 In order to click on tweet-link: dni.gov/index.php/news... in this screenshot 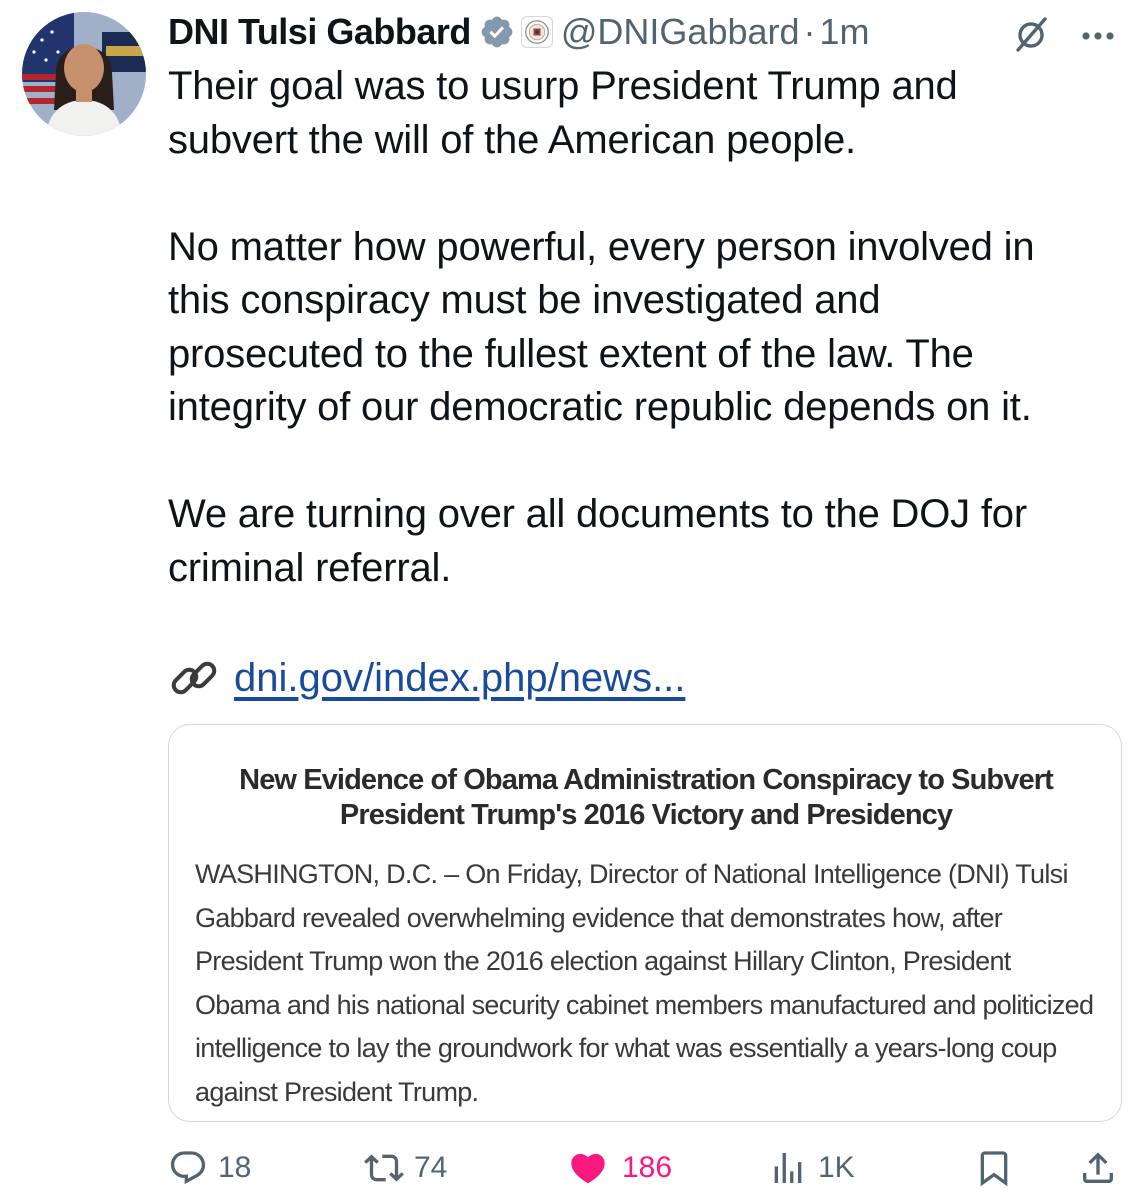, I will do `click(426, 678)`.